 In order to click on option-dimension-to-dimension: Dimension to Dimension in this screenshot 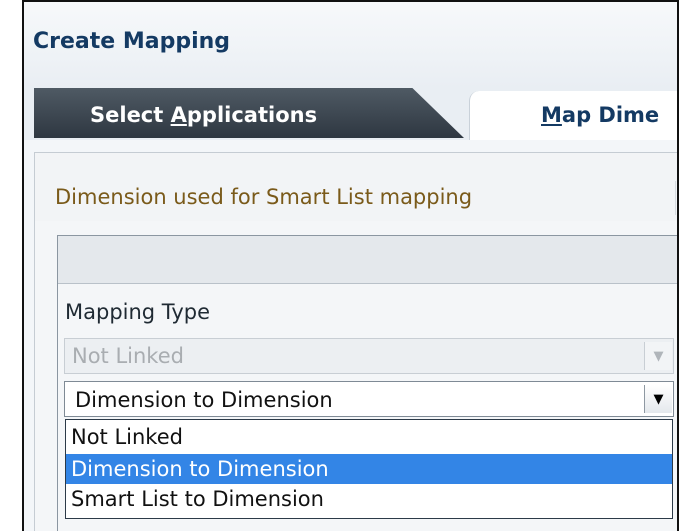, I will do `click(369, 469)`.